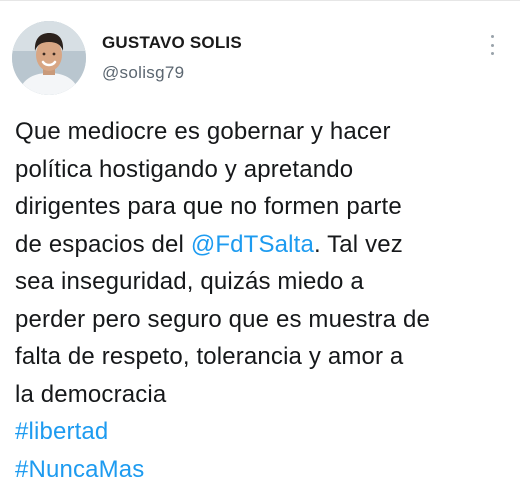  Describe the element at coordinates (358, 244) in the screenshot. I see `tweet-text-segment: . Tal vez` at that location.